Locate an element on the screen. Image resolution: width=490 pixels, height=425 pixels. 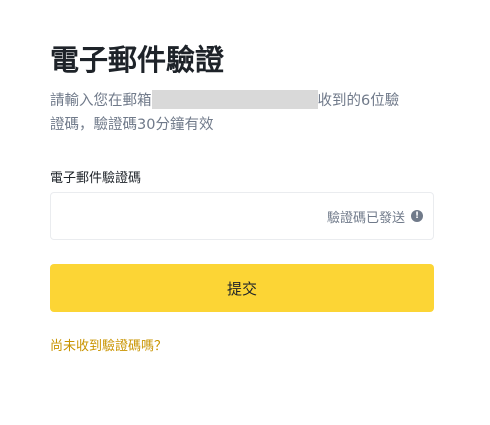
instruction-text: 請輸入您在郵箱 收到的6位驗 證碼，驗證碼30分鐘有效 is located at coordinates (242, 113).